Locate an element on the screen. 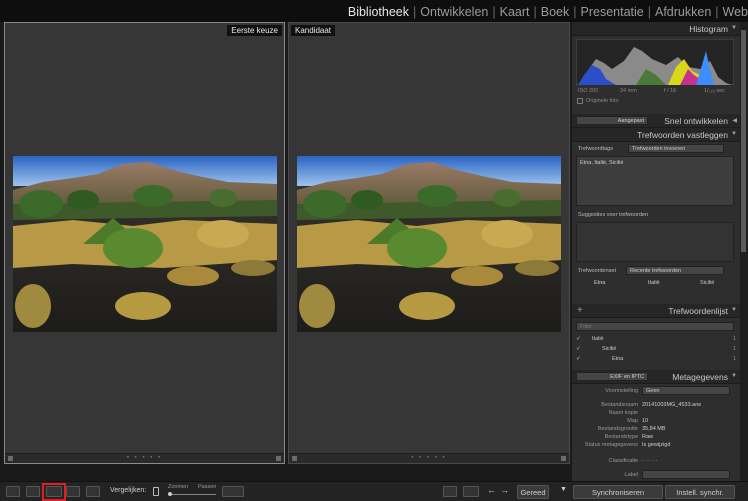  histogram-iso: ISO 200 is located at coordinates (588, 91).